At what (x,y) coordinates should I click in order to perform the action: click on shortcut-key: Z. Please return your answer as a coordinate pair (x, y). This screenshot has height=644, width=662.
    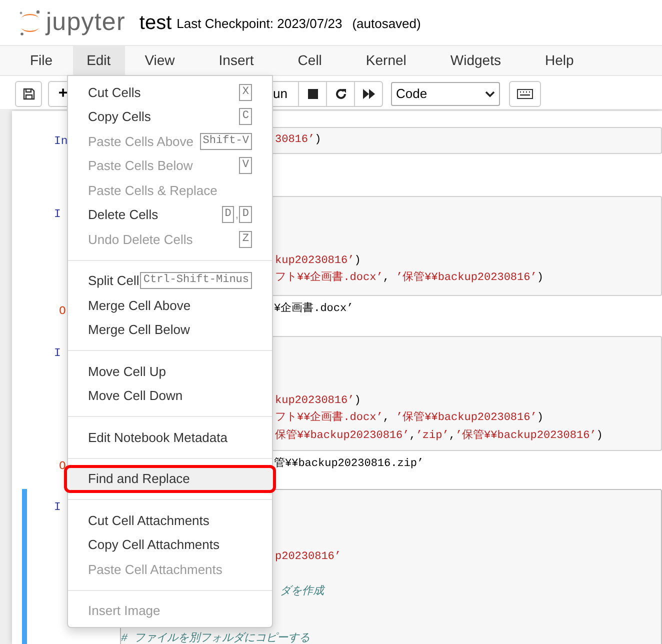
    Looking at the image, I should click on (245, 239).